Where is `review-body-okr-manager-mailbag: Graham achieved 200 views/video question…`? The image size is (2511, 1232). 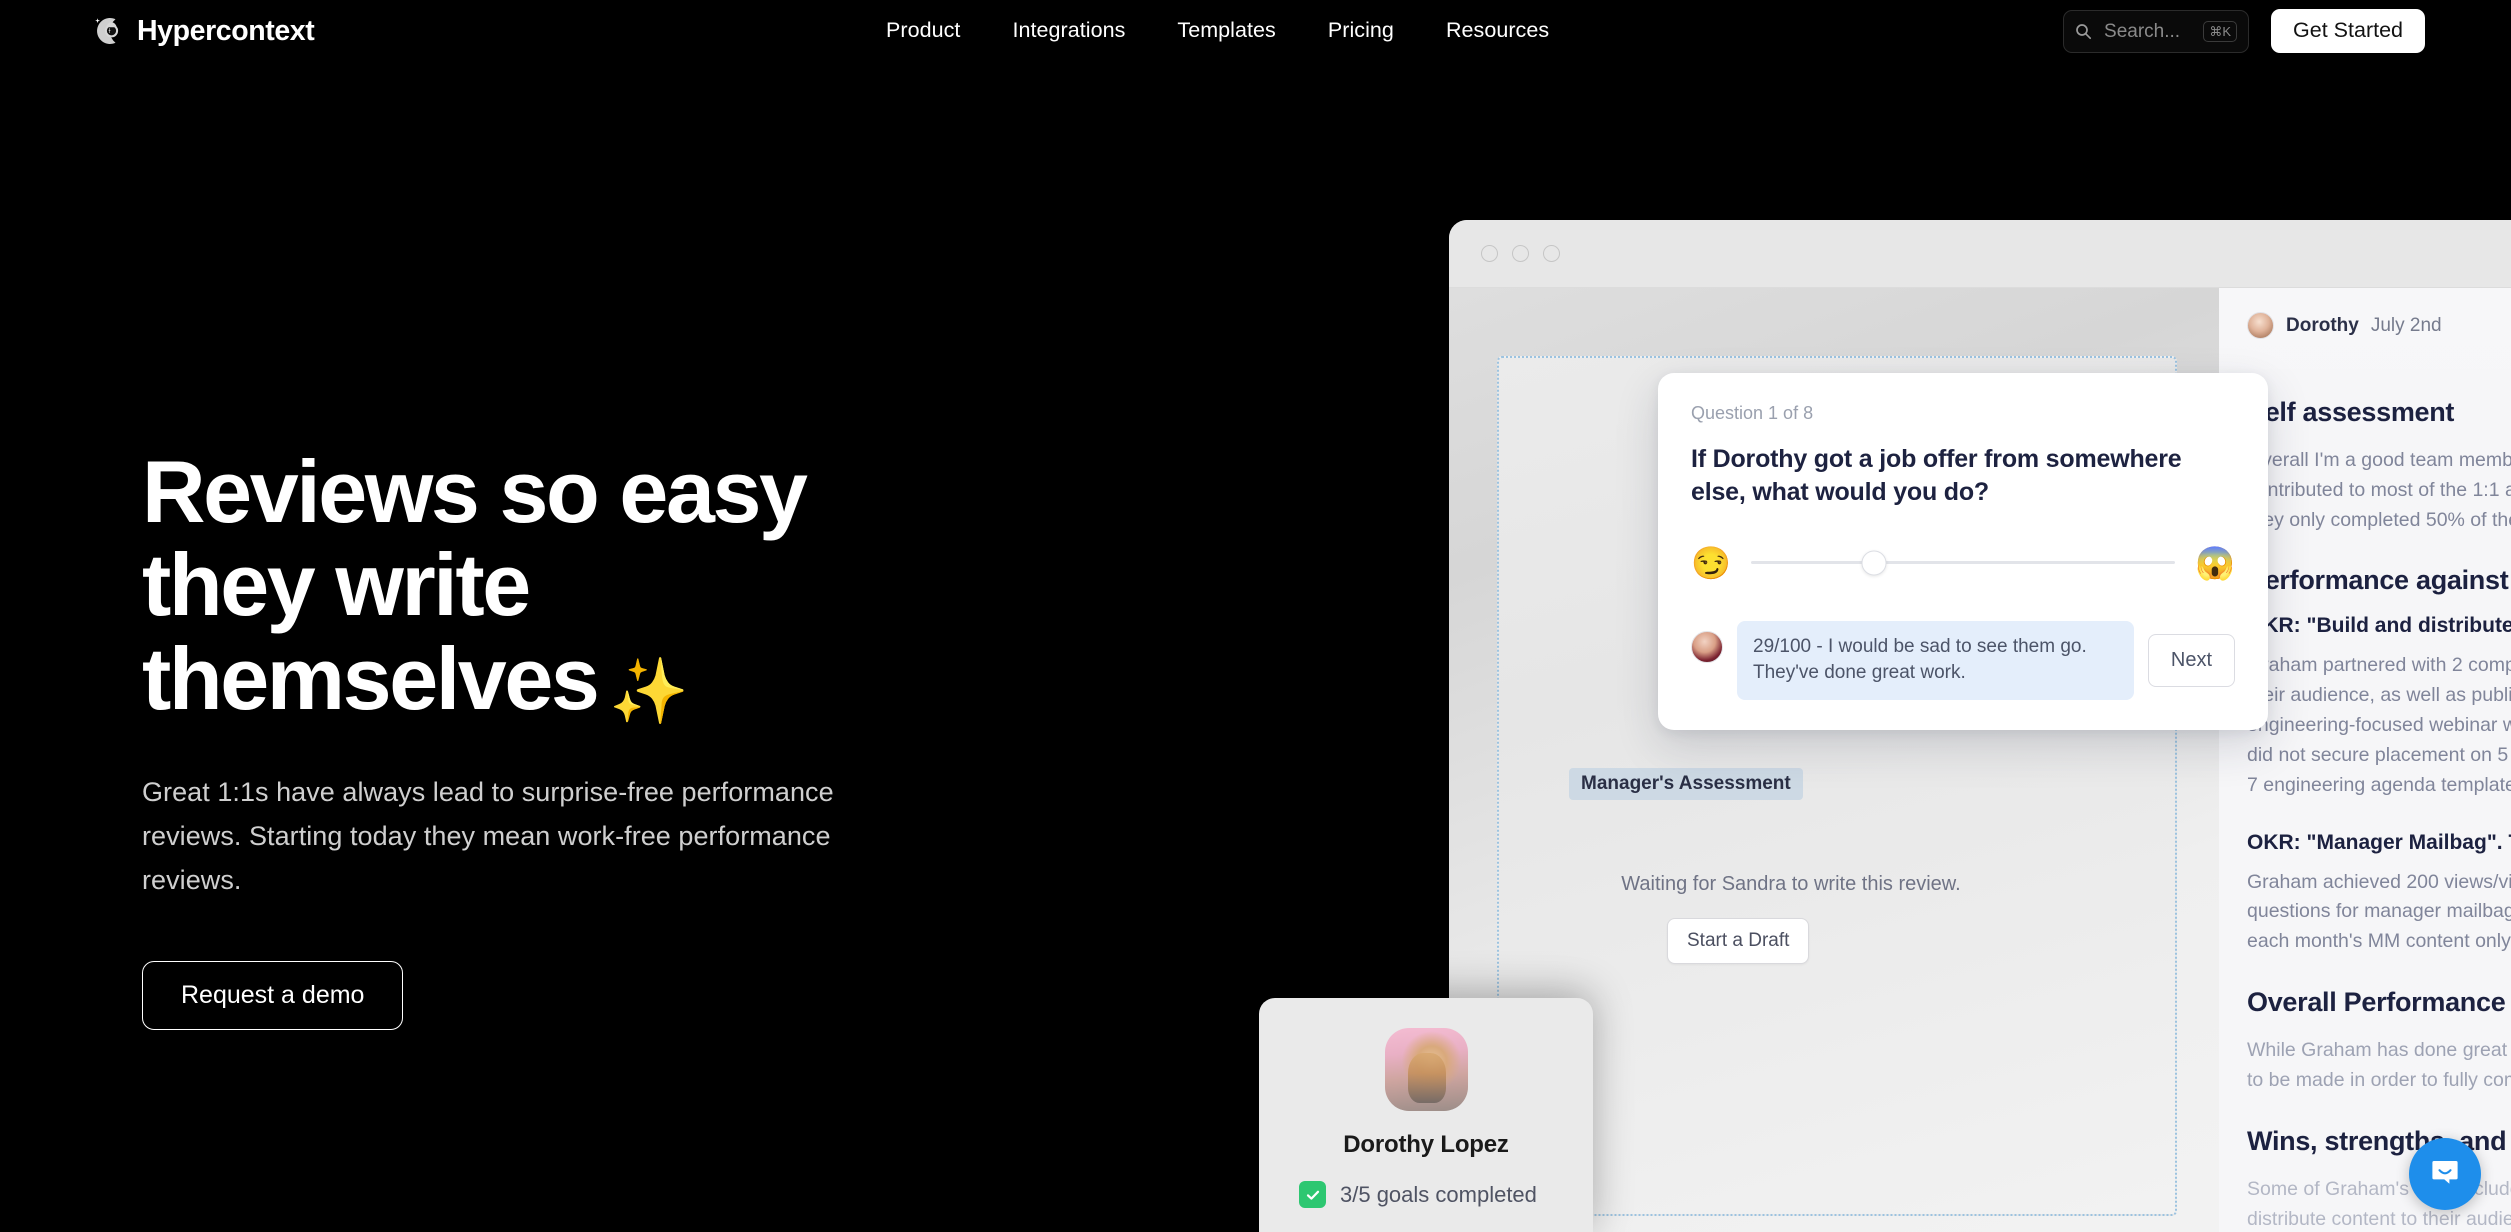 review-body-okr-manager-mailbag: Graham achieved 200 views/video question… is located at coordinates (2379, 911).